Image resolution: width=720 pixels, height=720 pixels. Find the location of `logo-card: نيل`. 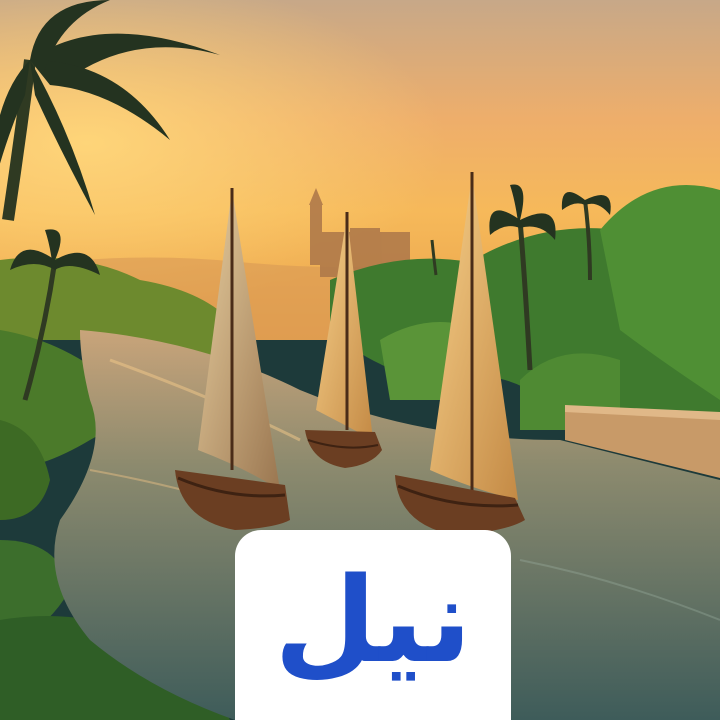

logo-card: نيل is located at coordinates (373, 625).